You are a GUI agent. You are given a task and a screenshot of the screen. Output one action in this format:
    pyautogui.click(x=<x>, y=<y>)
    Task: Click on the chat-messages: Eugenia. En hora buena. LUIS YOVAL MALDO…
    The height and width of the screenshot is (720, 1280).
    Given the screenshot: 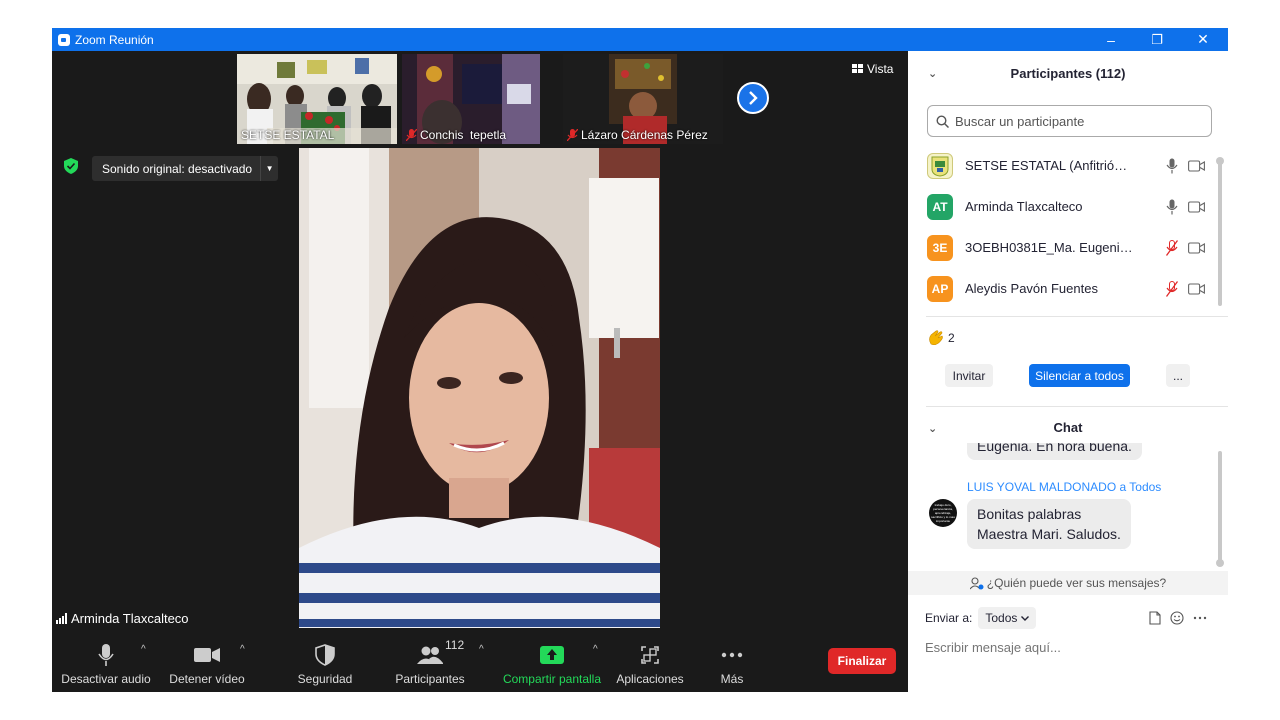 What is the action you would take?
    pyautogui.click(x=1068, y=507)
    